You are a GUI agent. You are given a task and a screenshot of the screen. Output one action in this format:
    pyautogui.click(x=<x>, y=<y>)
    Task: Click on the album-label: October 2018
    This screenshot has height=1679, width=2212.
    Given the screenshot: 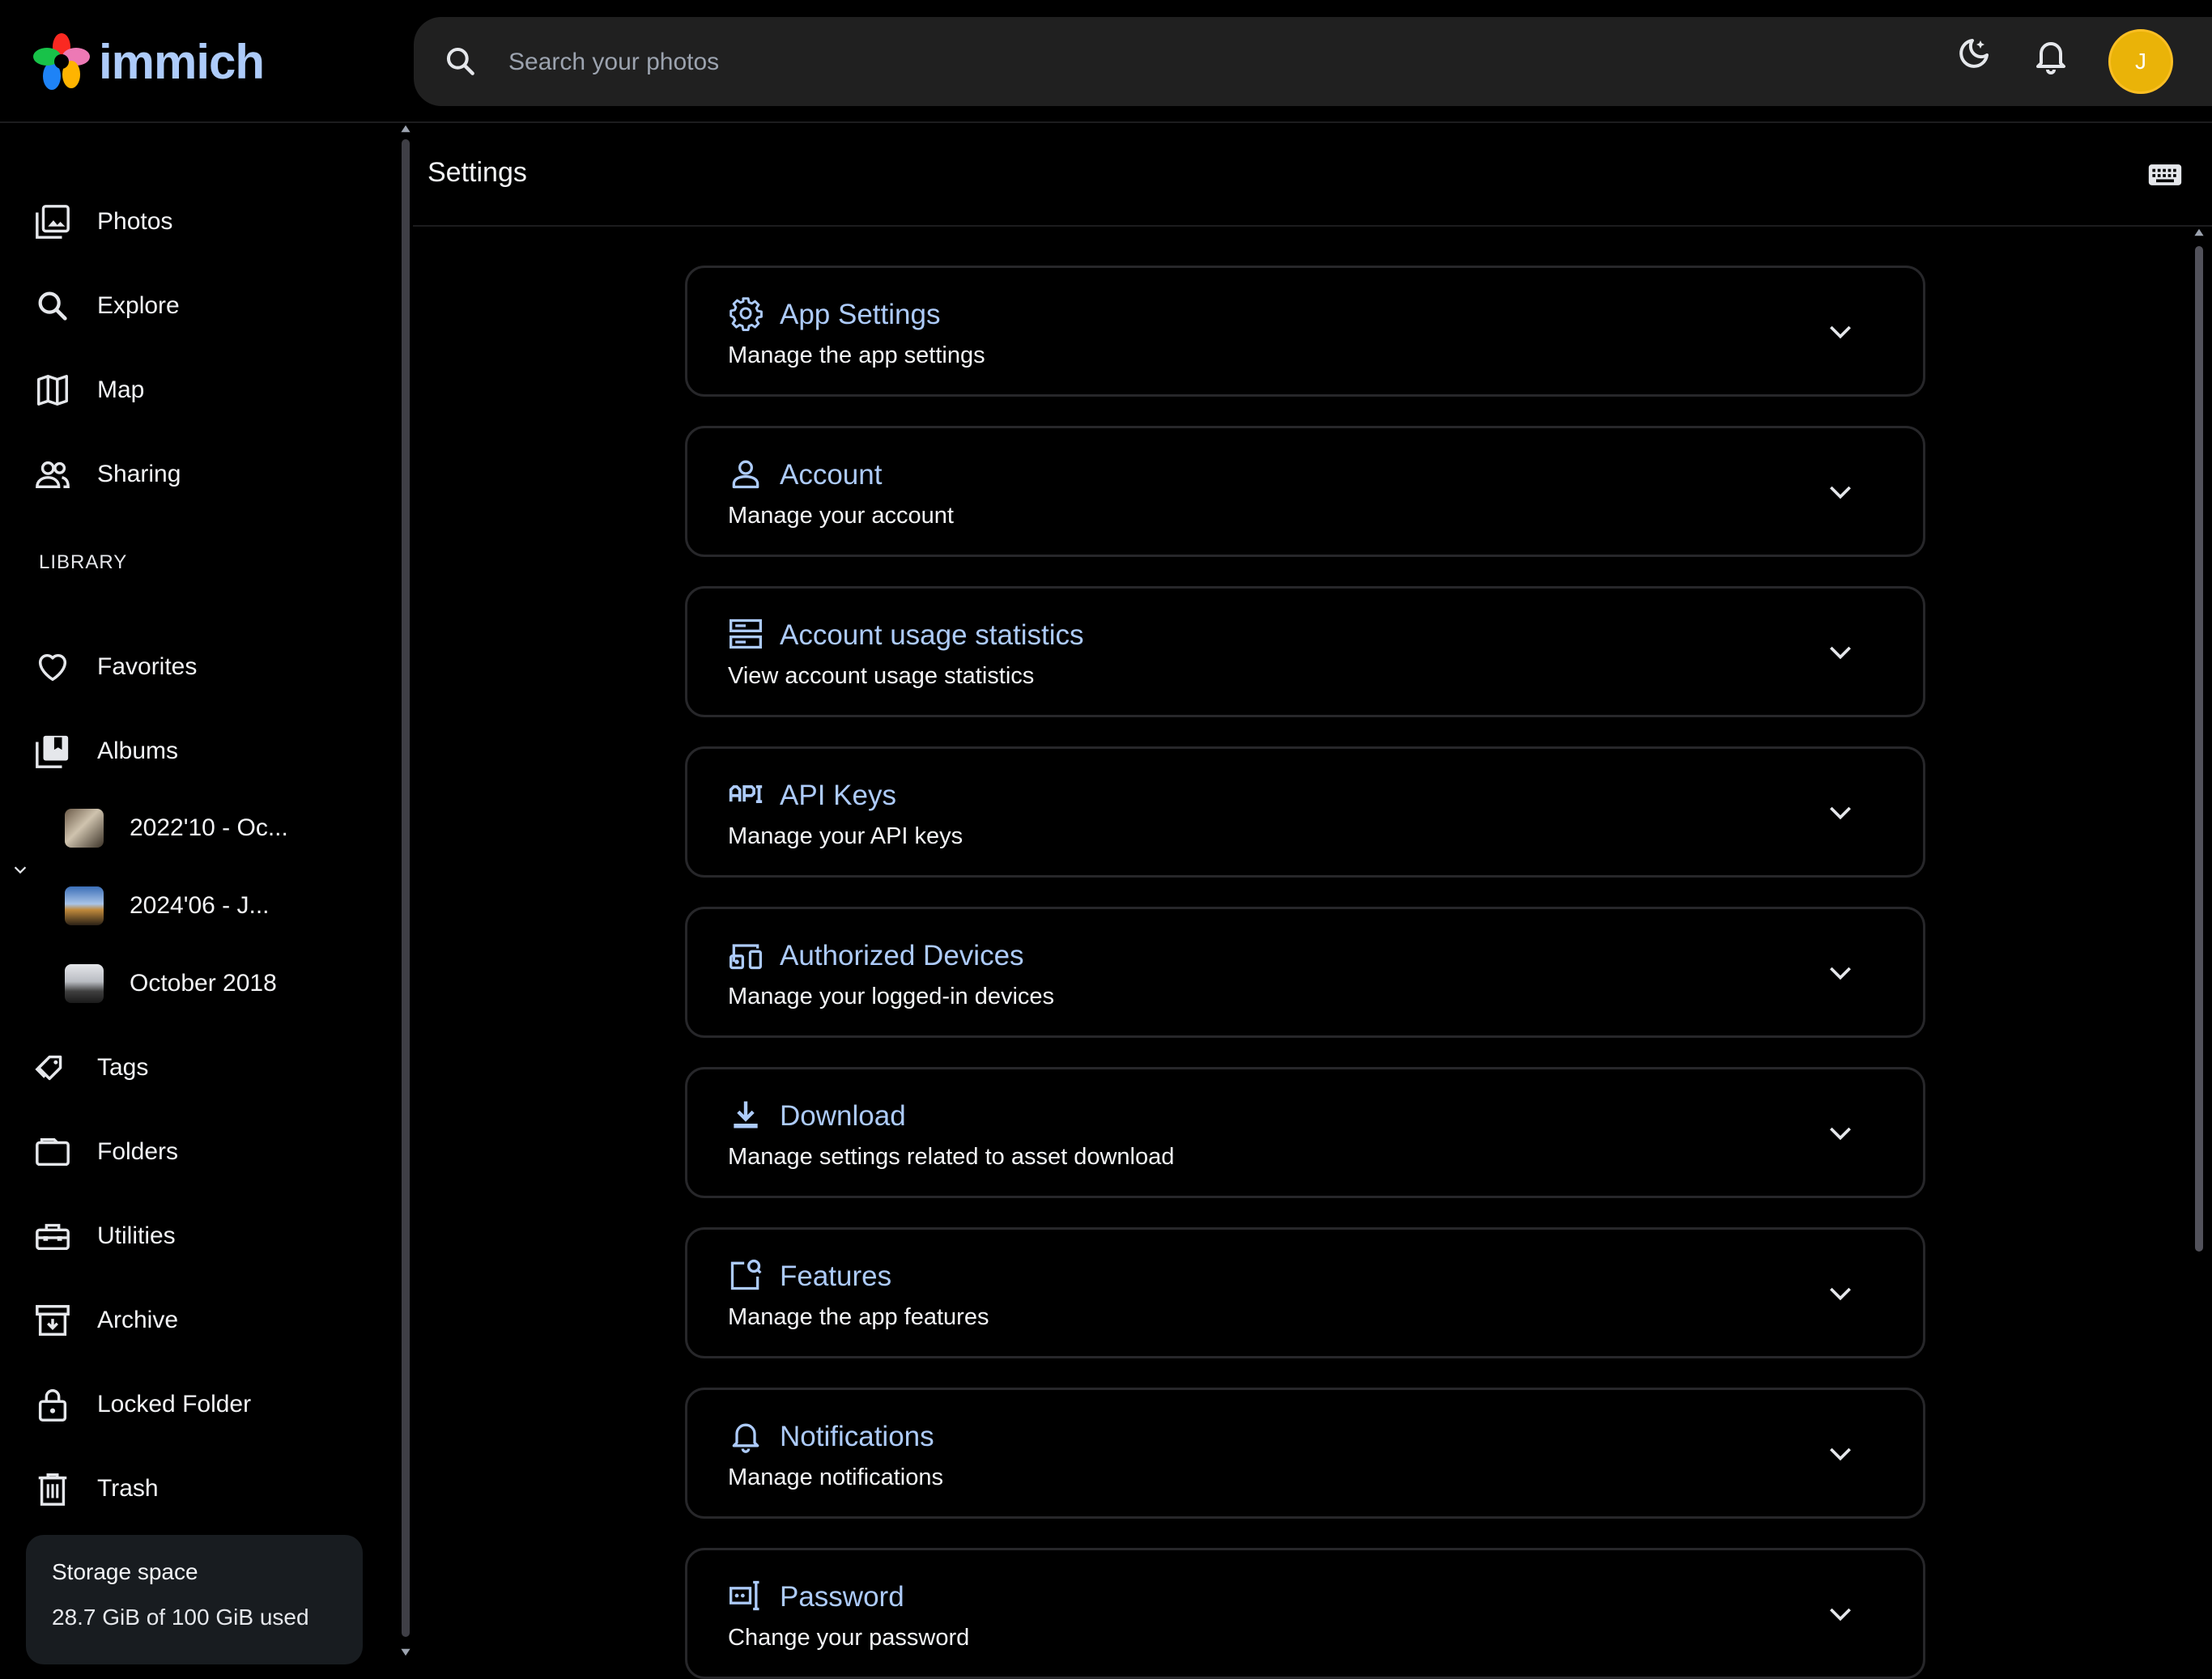 What is the action you would take?
    pyautogui.click(x=204, y=983)
    